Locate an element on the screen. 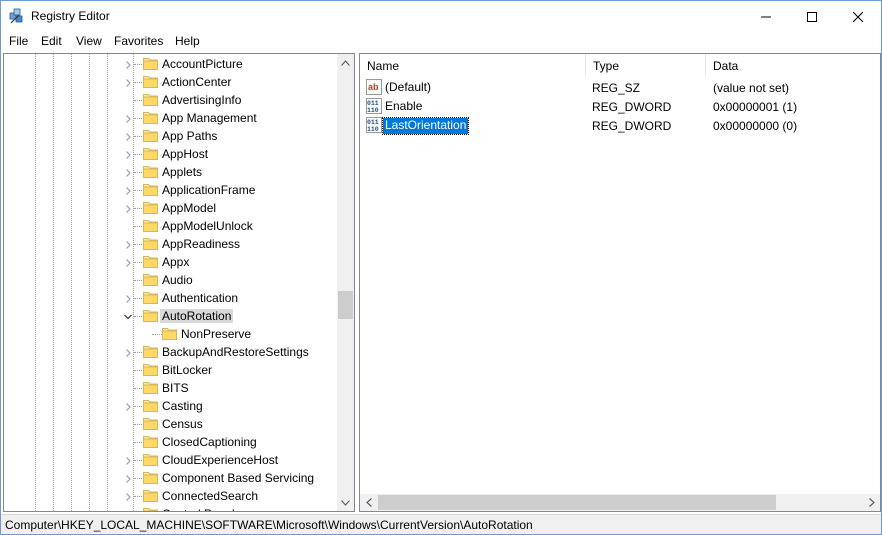 This screenshot has height=535, width=882. menu-file: File is located at coordinates (18, 41).